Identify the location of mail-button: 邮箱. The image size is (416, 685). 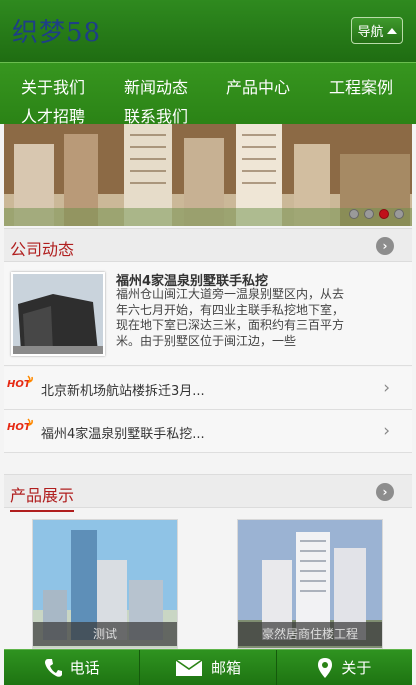
(208, 667).